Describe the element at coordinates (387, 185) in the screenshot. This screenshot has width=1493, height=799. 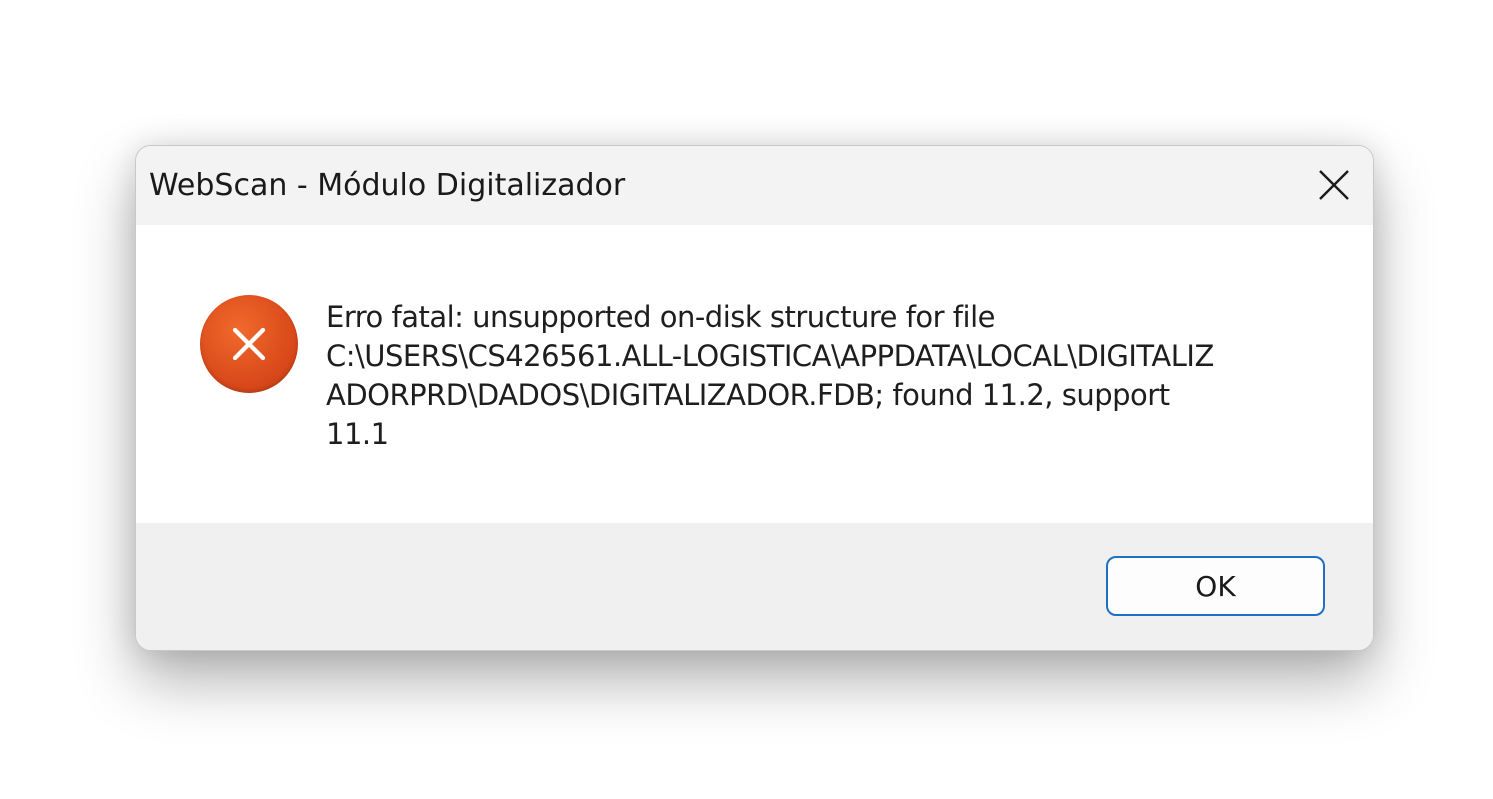
I see `dialog-title: WebScan - Módulo Digitalizador` at that location.